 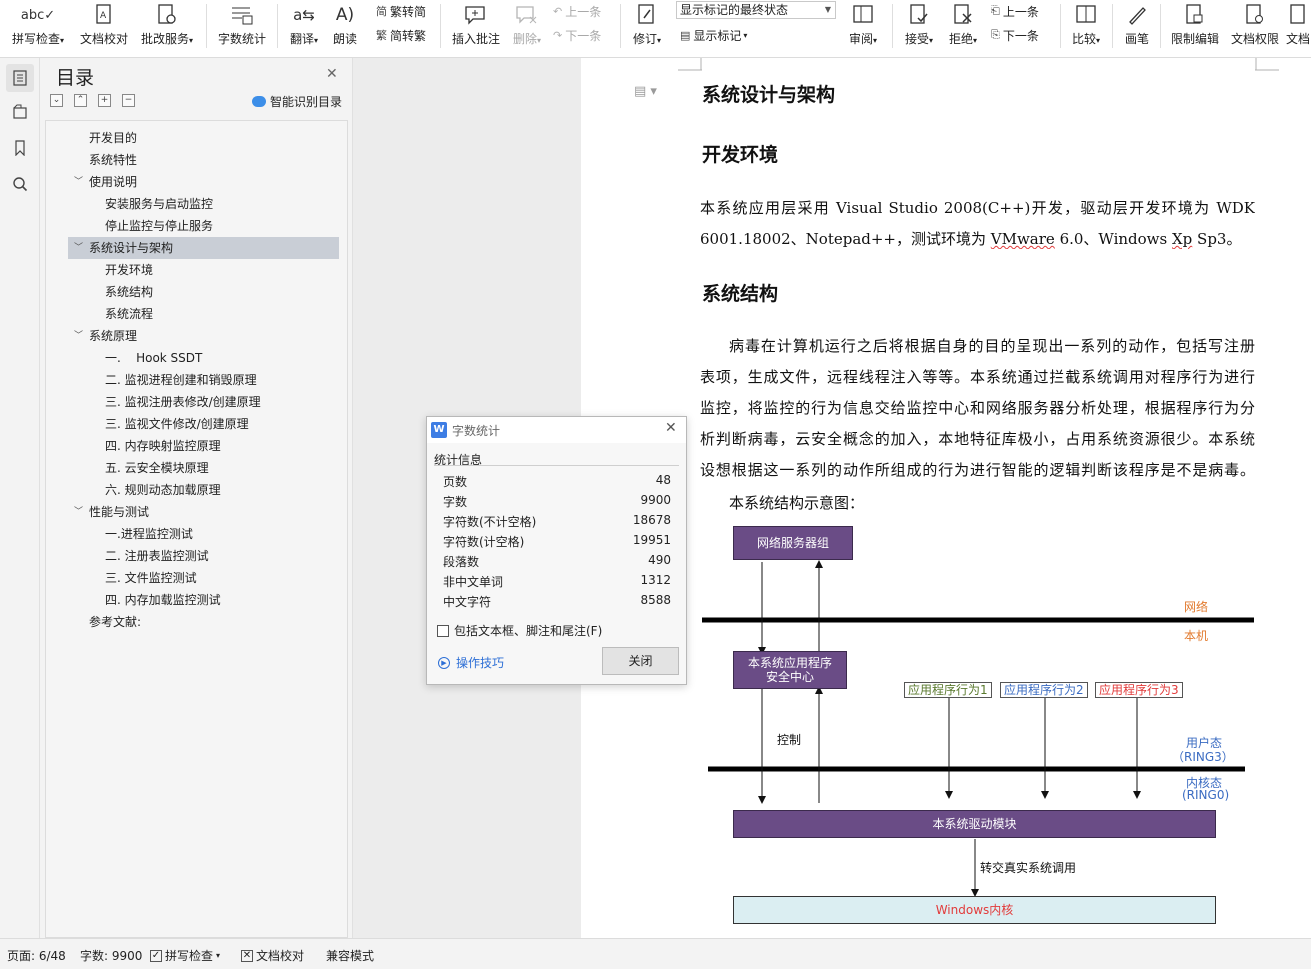 I want to click on markup-state-select: 显示标记的最终状态 ▼, so click(x=756, y=10).